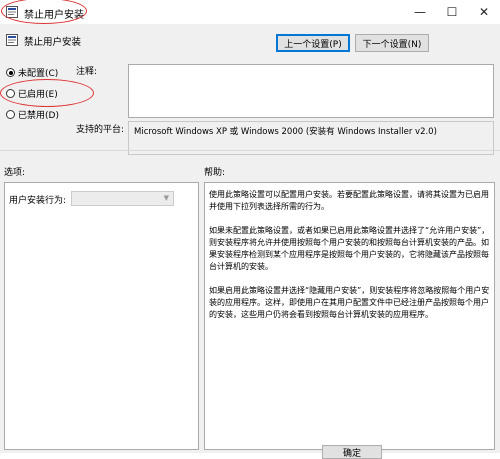 This screenshot has height=459, width=500. Describe the element at coordinates (38, 116) in the screenshot. I see `radio-label: 已禁用(D)` at that location.